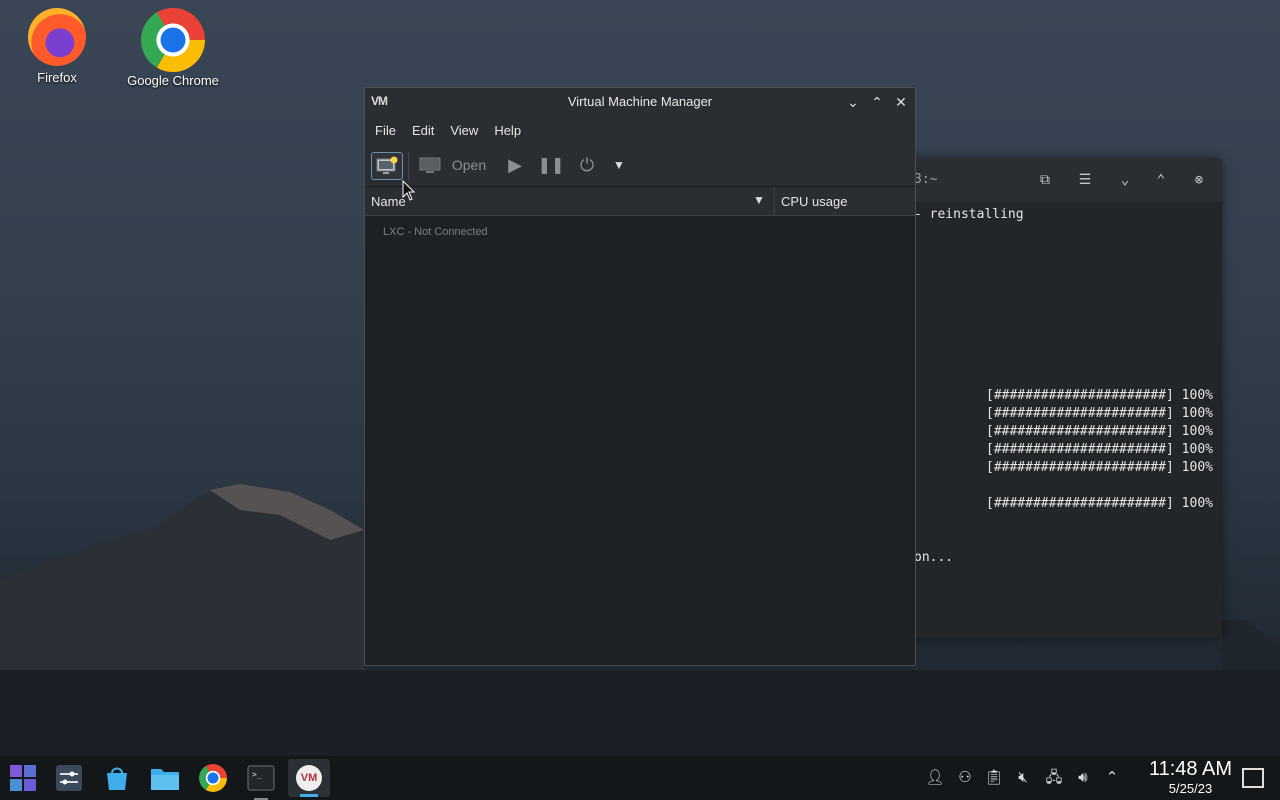  I want to click on column-cpu-usage: CPU usage, so click(814, 201).